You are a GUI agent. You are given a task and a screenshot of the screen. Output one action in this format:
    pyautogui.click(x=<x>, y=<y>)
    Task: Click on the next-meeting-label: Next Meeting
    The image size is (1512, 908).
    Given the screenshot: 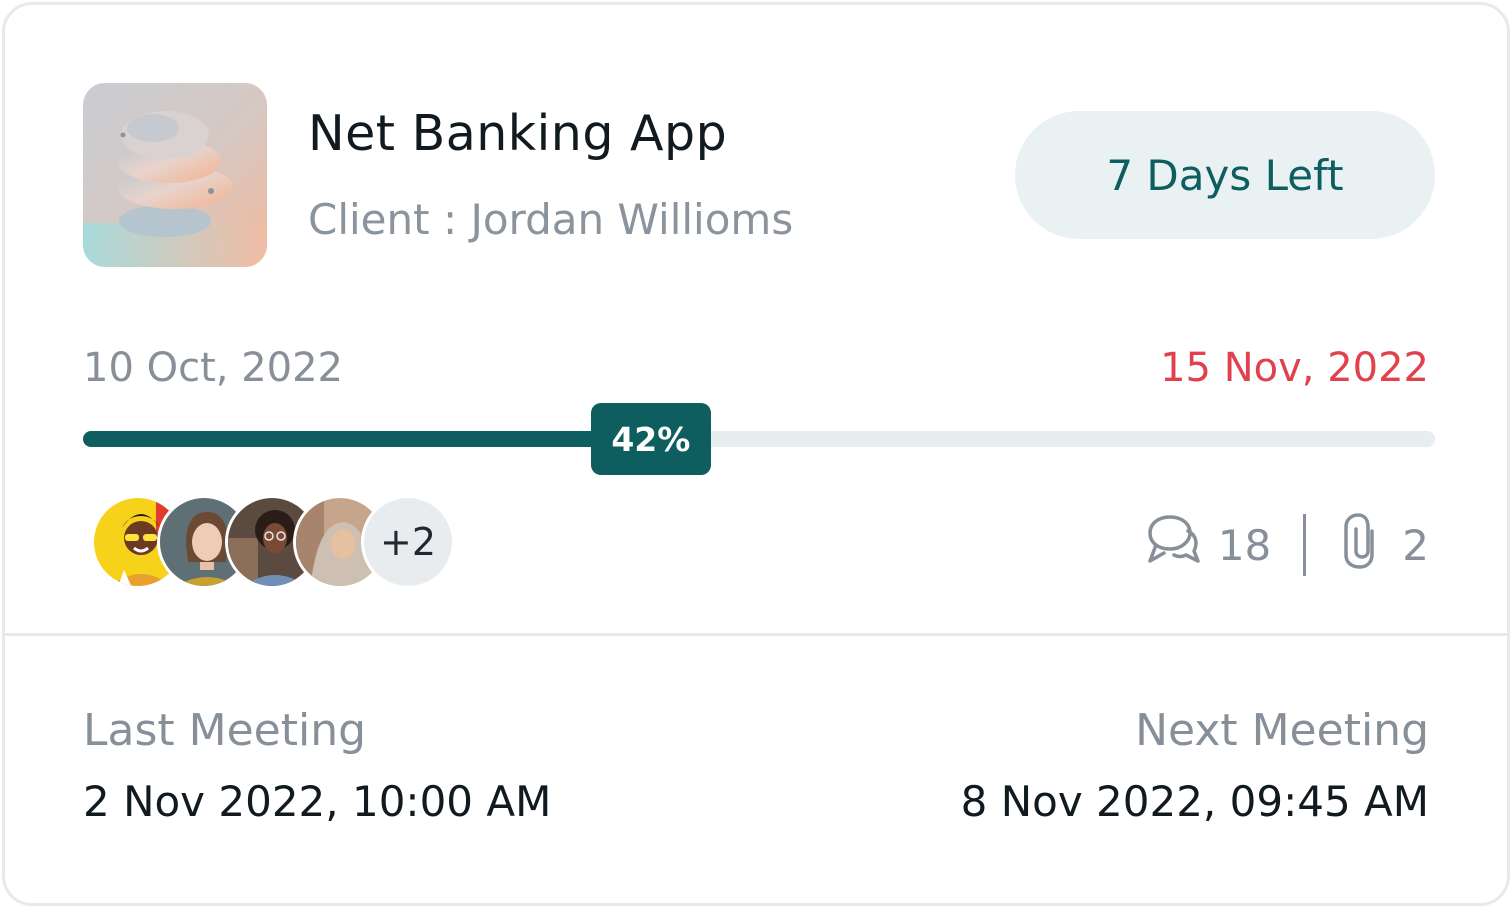 What is the action you would take?
    pyautogui.click(x=1282, y=730)
    